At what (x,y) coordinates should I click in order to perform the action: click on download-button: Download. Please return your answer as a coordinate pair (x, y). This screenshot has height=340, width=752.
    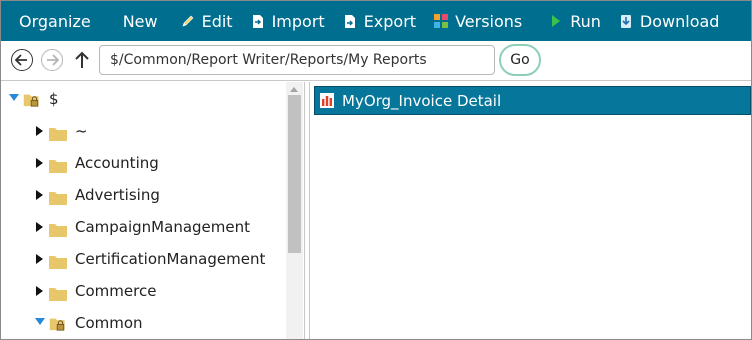
    Looking at the image, I should click on (669, 21).